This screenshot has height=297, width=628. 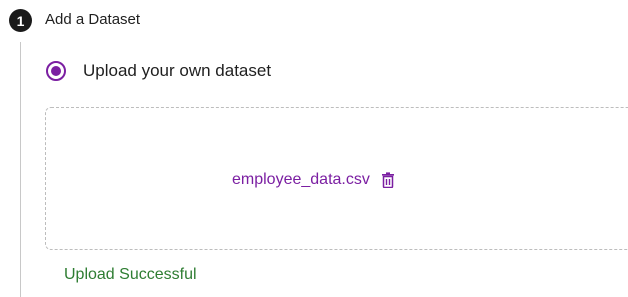 I want to click on trash-icon, so click(x=388, y=180).